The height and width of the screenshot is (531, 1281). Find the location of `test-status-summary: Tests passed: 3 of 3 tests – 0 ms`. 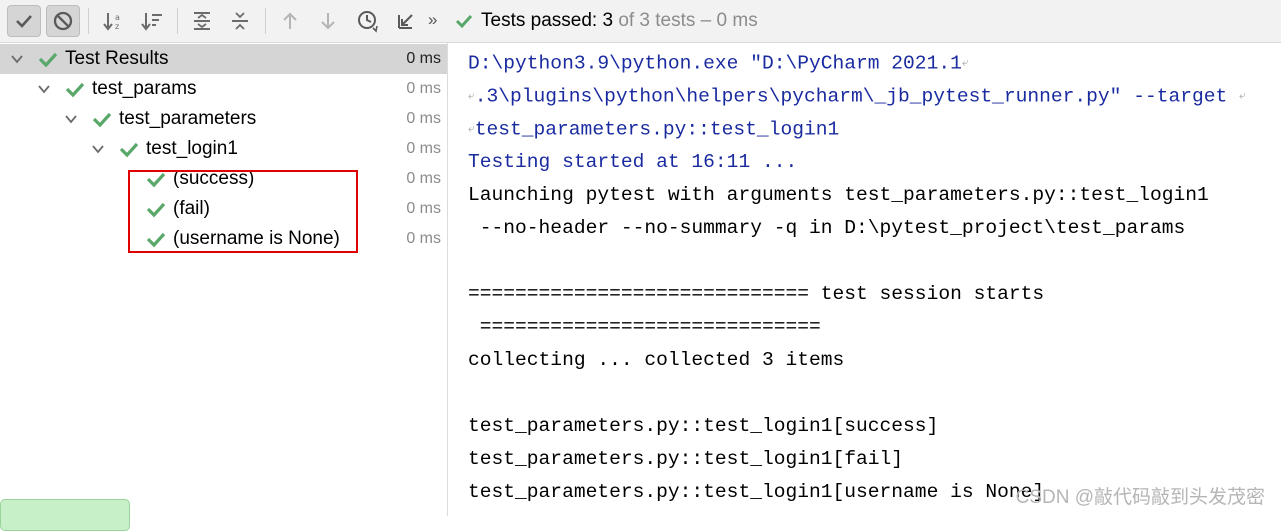

test-status-summary: Tests passed: 3 of 3 tests – 0 ms is located at coordinates (606, 21).